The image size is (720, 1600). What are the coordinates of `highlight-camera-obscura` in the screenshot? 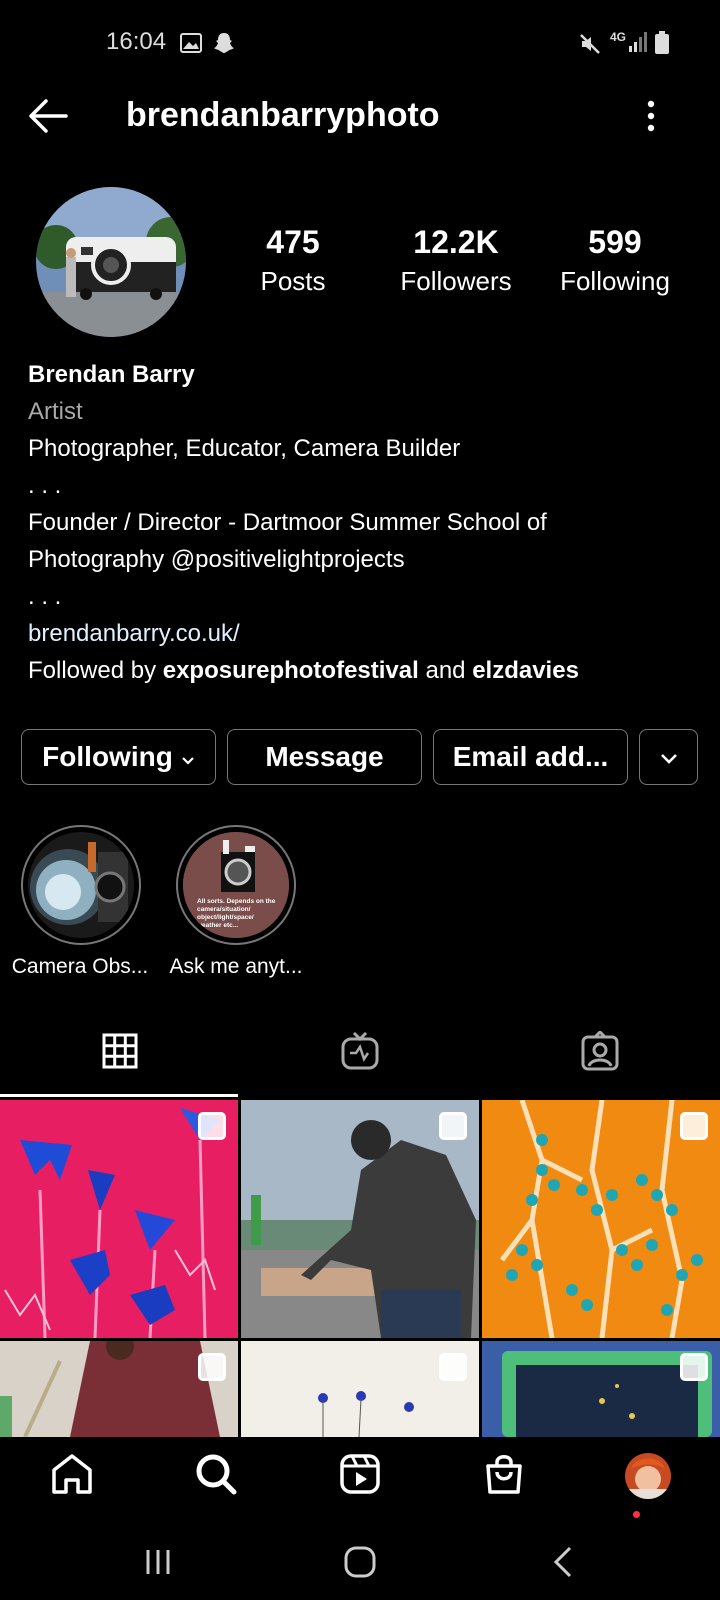 It's located at (81, 885).